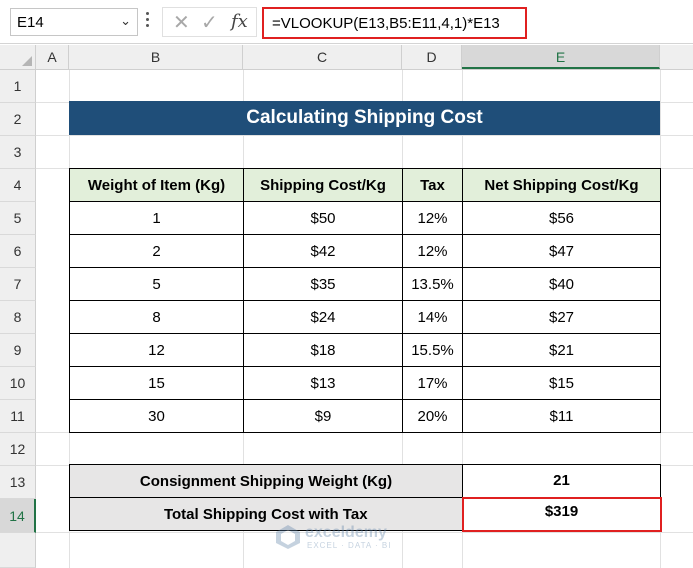  I want to click on formula-input: =VLOOKUP(E13,B5:E11,4,1)*E13, so click(394, 23).